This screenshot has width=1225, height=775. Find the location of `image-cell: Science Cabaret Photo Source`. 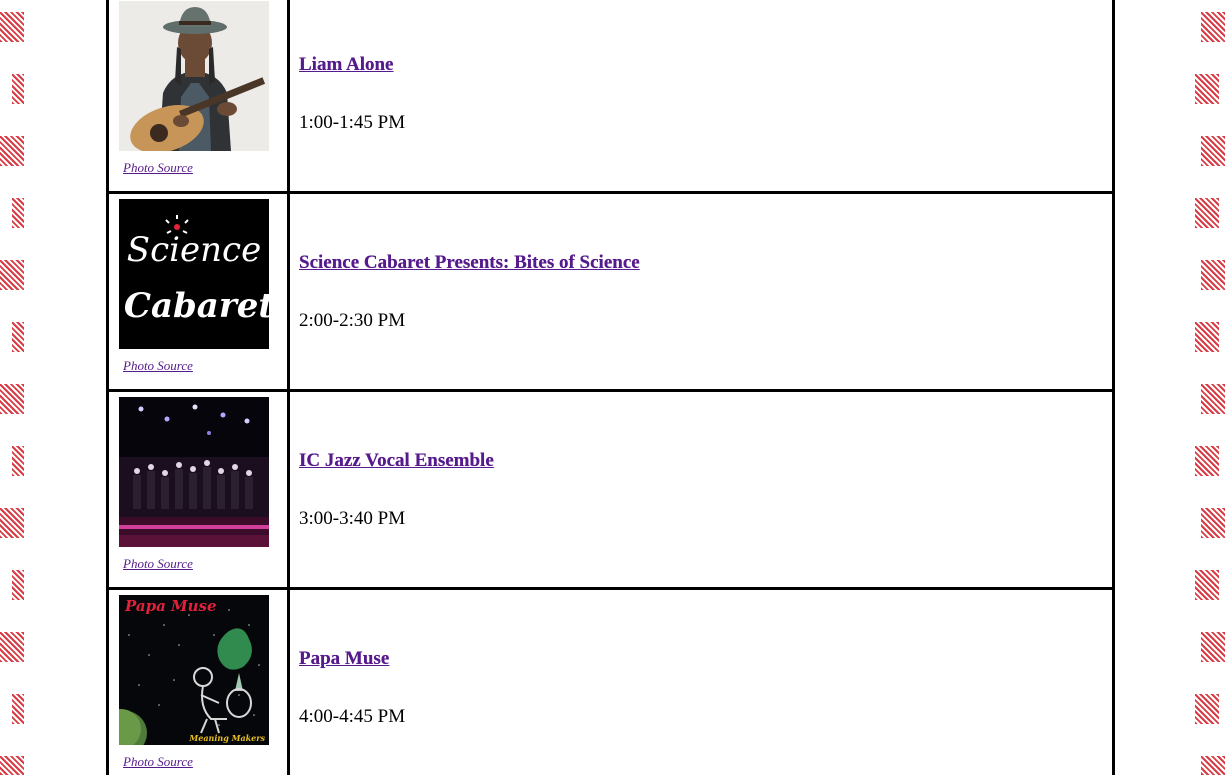

image-cell: Science Cabaret Photo Source is located at coordinates (198, 291).